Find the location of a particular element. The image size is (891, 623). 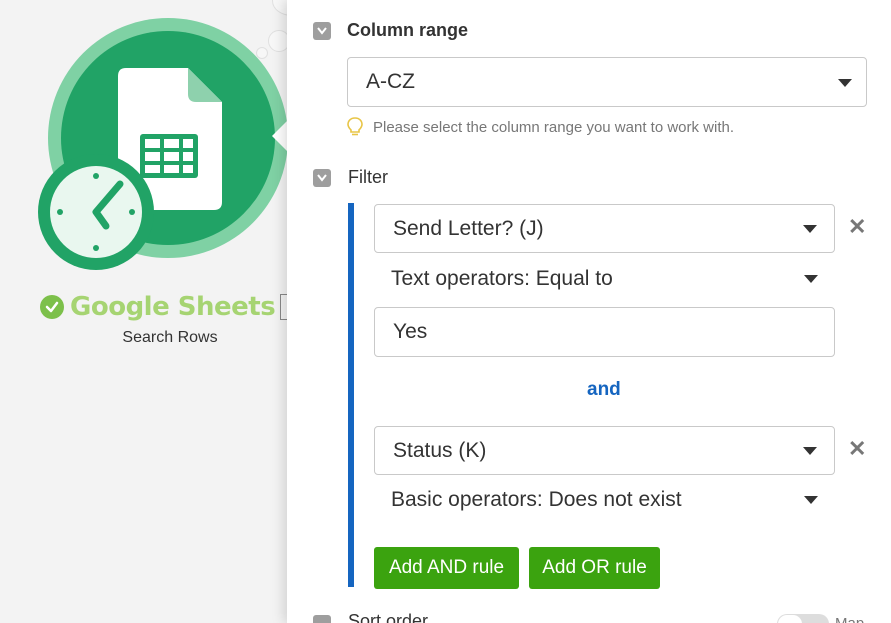

map-toggle-knob is located at coordinates (790, 619).